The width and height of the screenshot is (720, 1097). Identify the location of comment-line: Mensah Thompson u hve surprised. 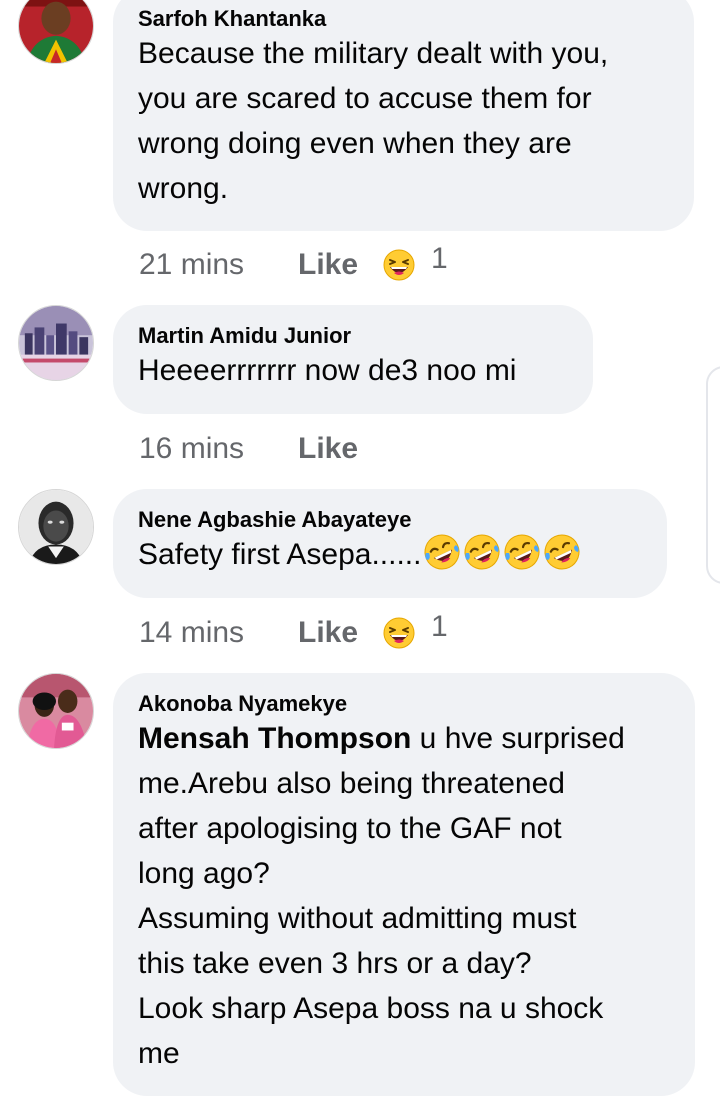
(404, 738).